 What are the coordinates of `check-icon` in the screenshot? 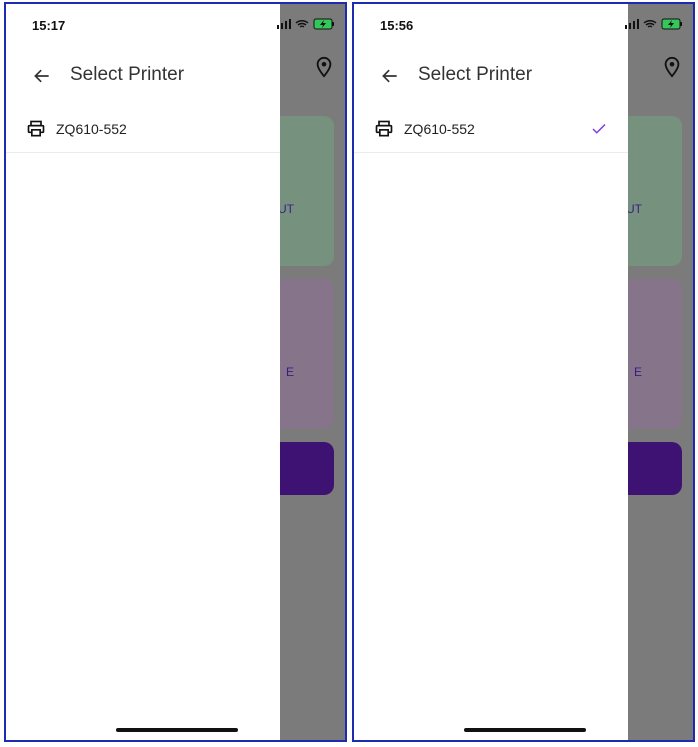 It's located at (599, 128).